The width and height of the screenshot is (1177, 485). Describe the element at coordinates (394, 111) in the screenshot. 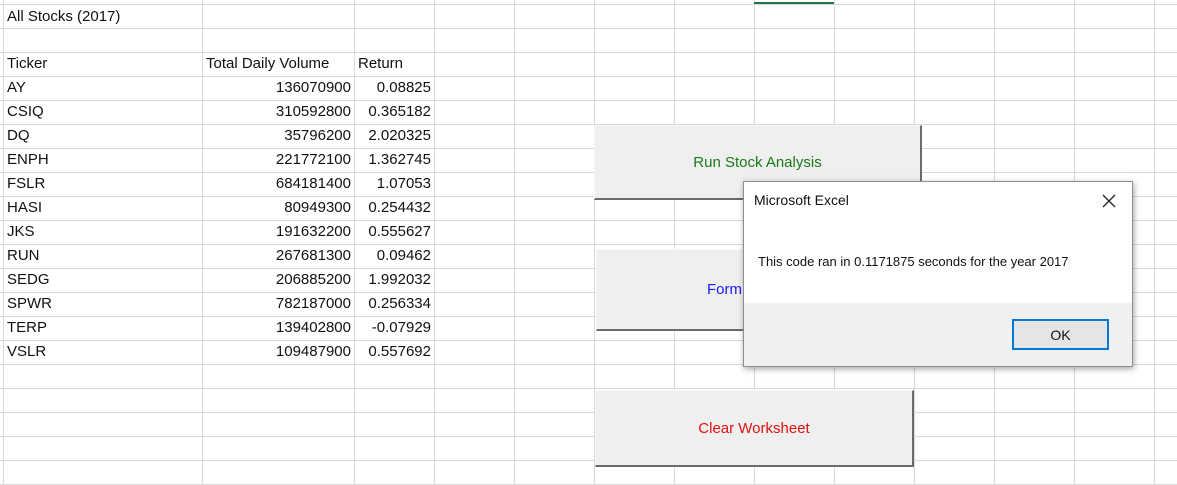

I see `return-cell: 0.365182` at that location.